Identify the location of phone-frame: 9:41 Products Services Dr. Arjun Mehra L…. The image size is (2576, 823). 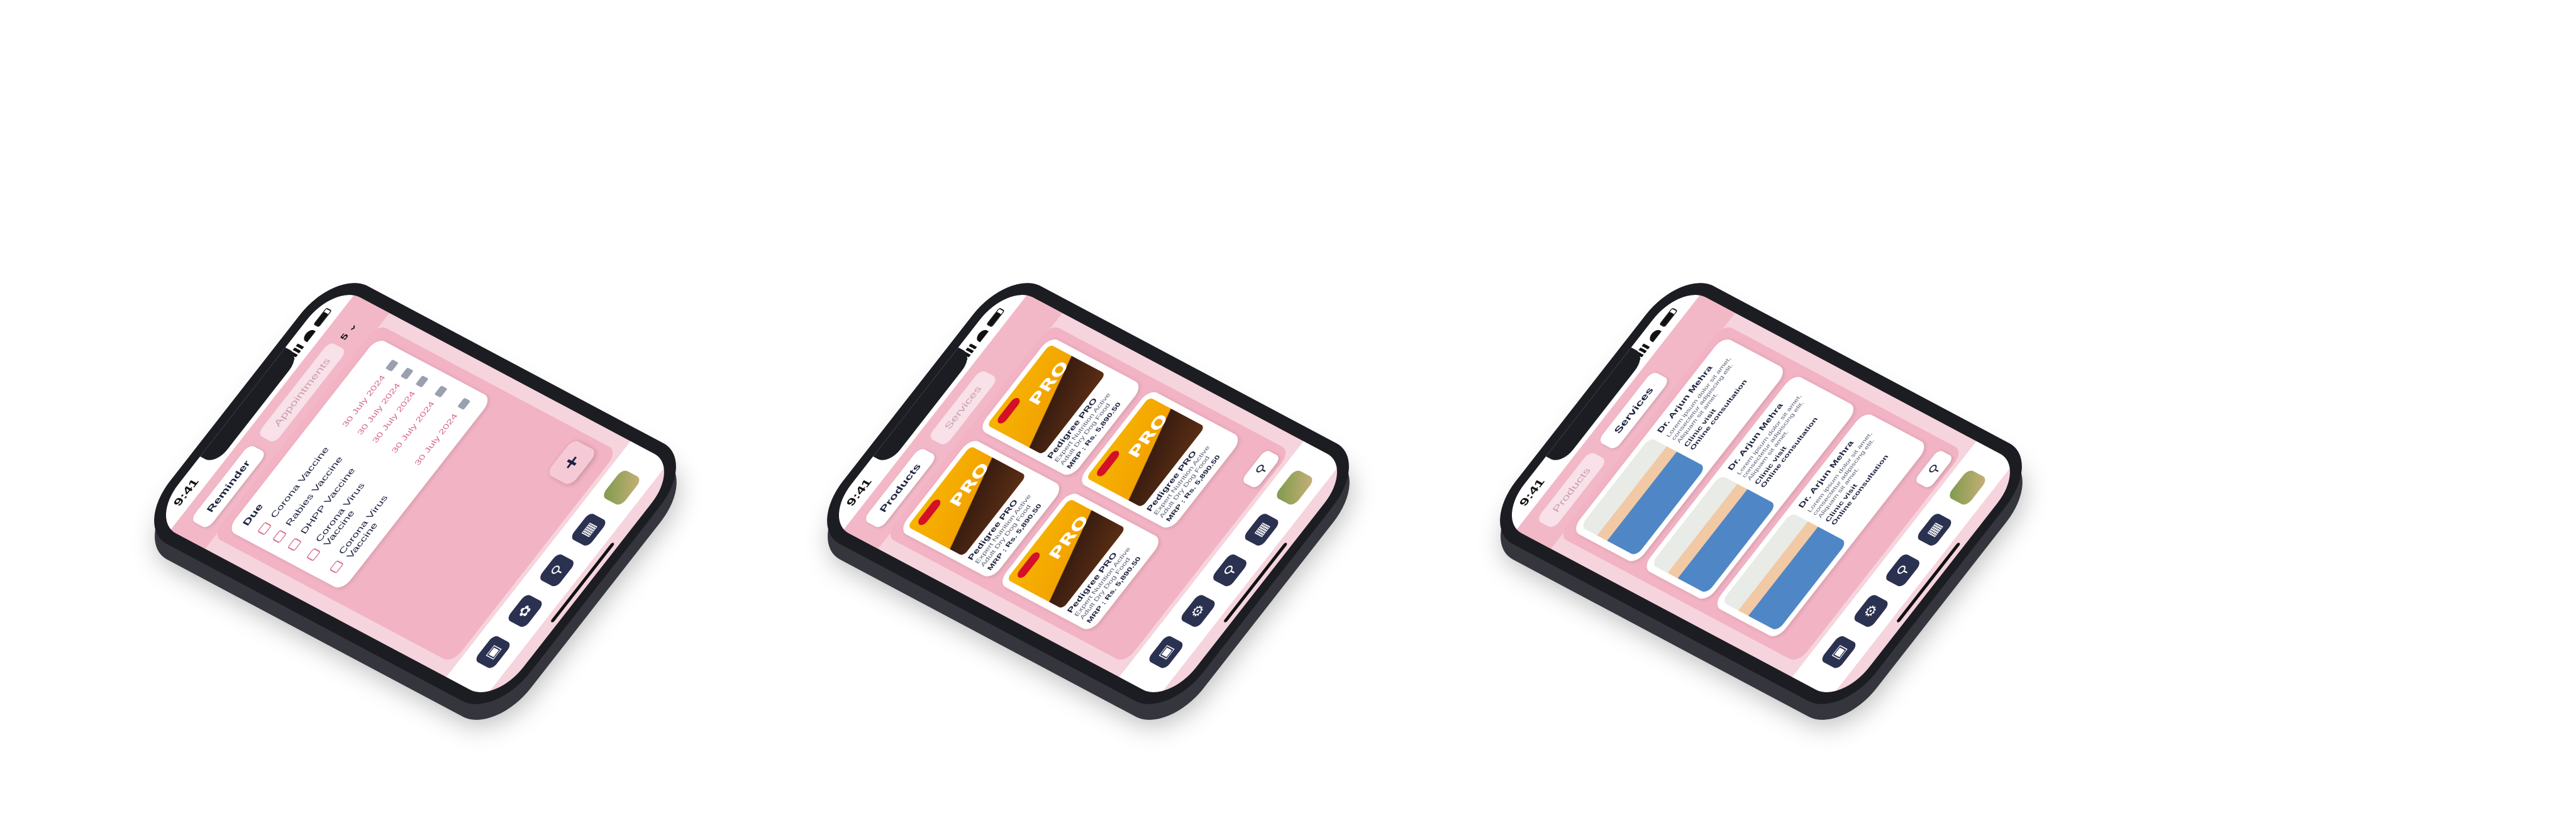
(1761, 493).